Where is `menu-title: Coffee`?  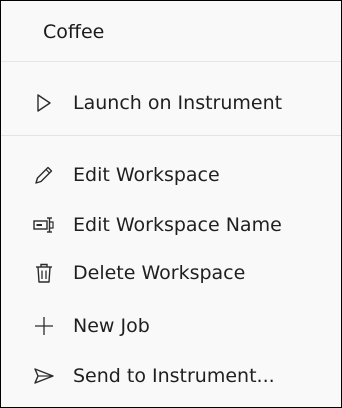 menu-title: Coffee is located at coordinates (74, 32).